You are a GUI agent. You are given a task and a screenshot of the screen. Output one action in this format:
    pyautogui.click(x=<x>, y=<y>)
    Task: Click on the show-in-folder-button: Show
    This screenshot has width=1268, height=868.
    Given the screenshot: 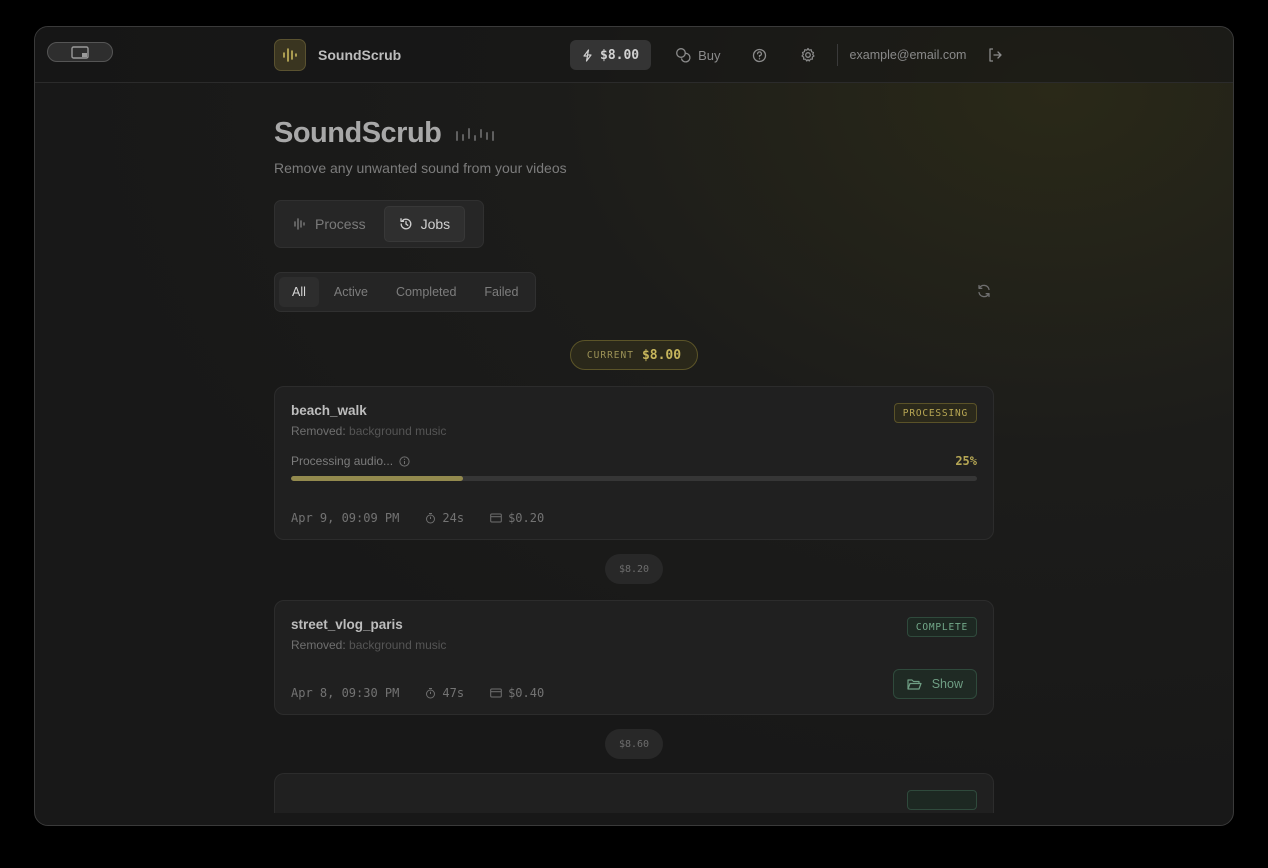 What is the action you would take?
    pyautogui.click(x=934, y=684)
    